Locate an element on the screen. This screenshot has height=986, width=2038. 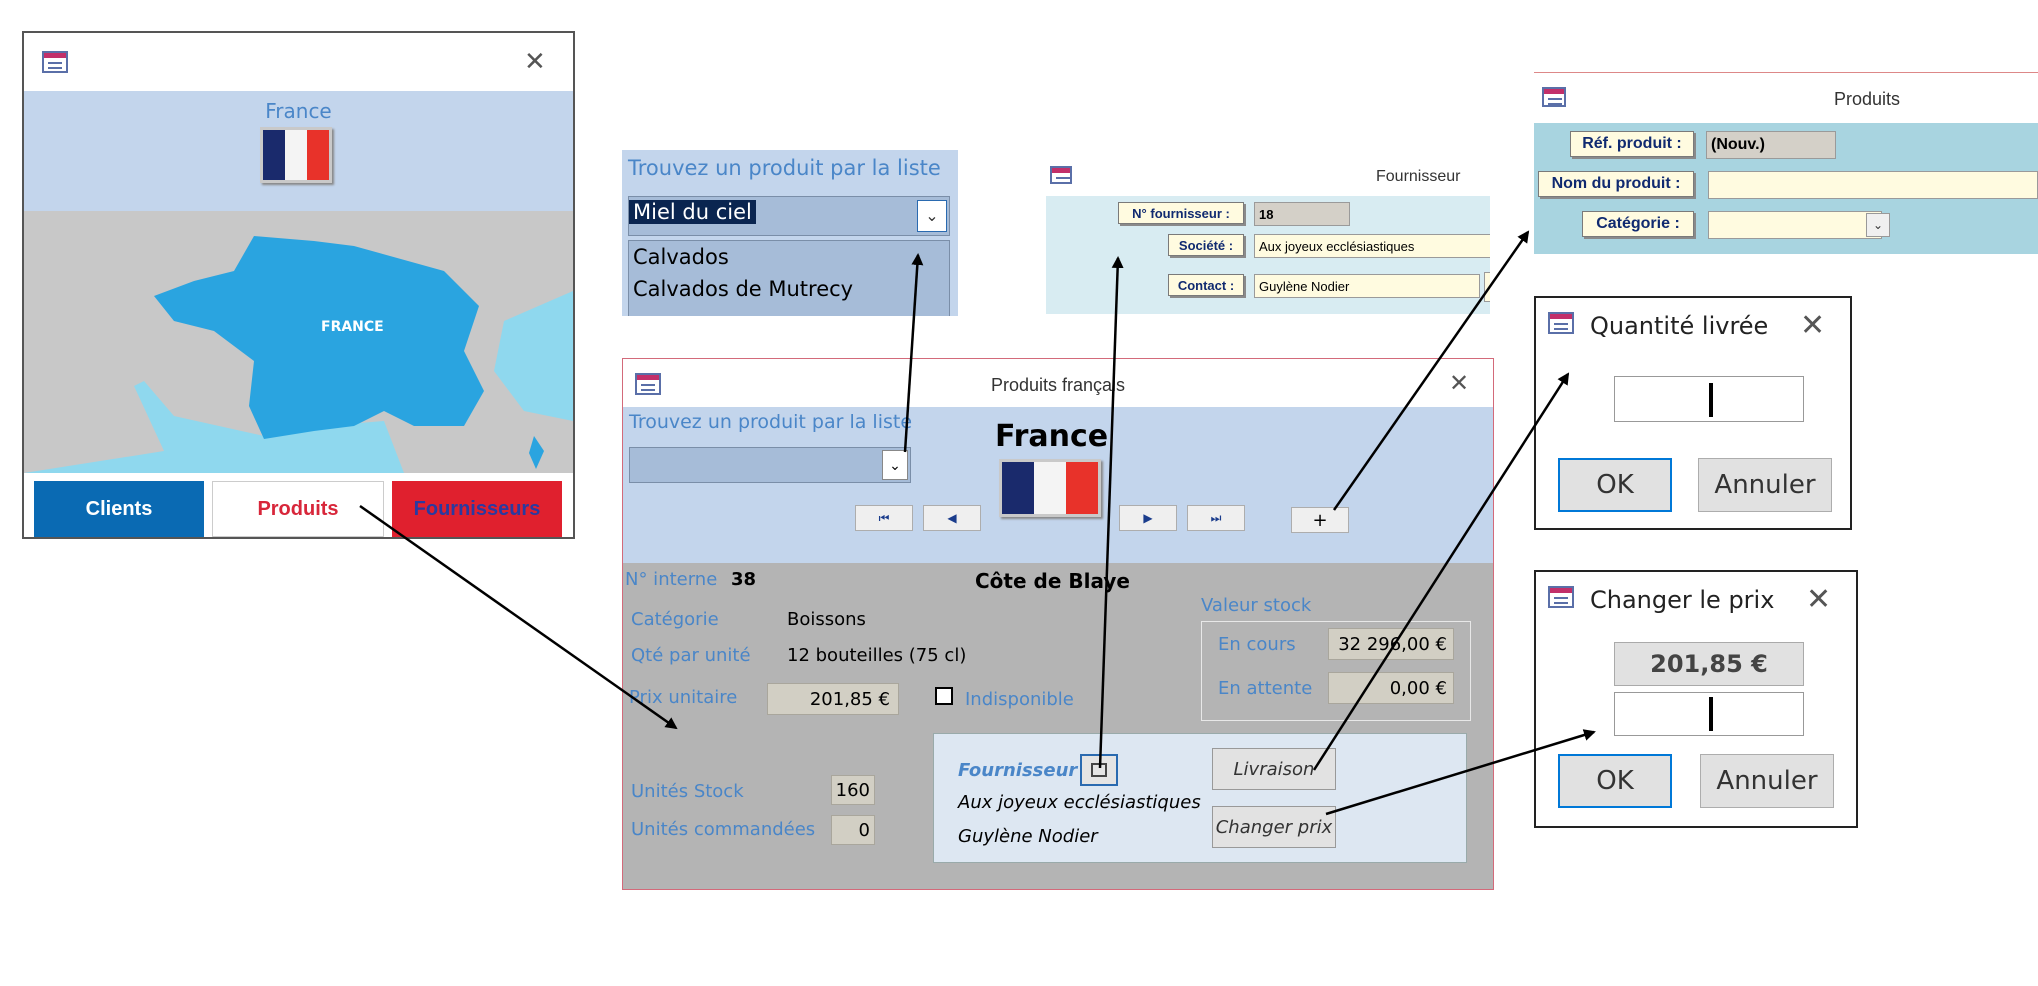
changer-prix-button: Changer prix is located at coordinates (1274, 827).